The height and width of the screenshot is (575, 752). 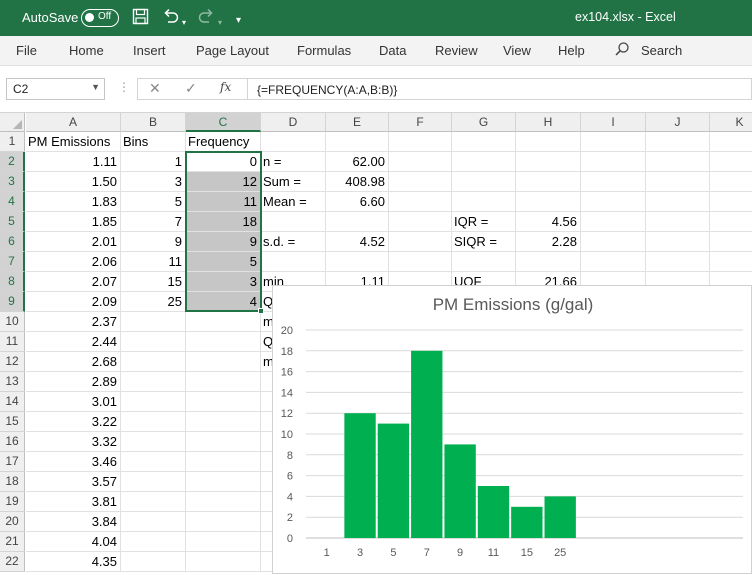 I want to click on cell-a15: 3.22, so click(x=73, y=422).